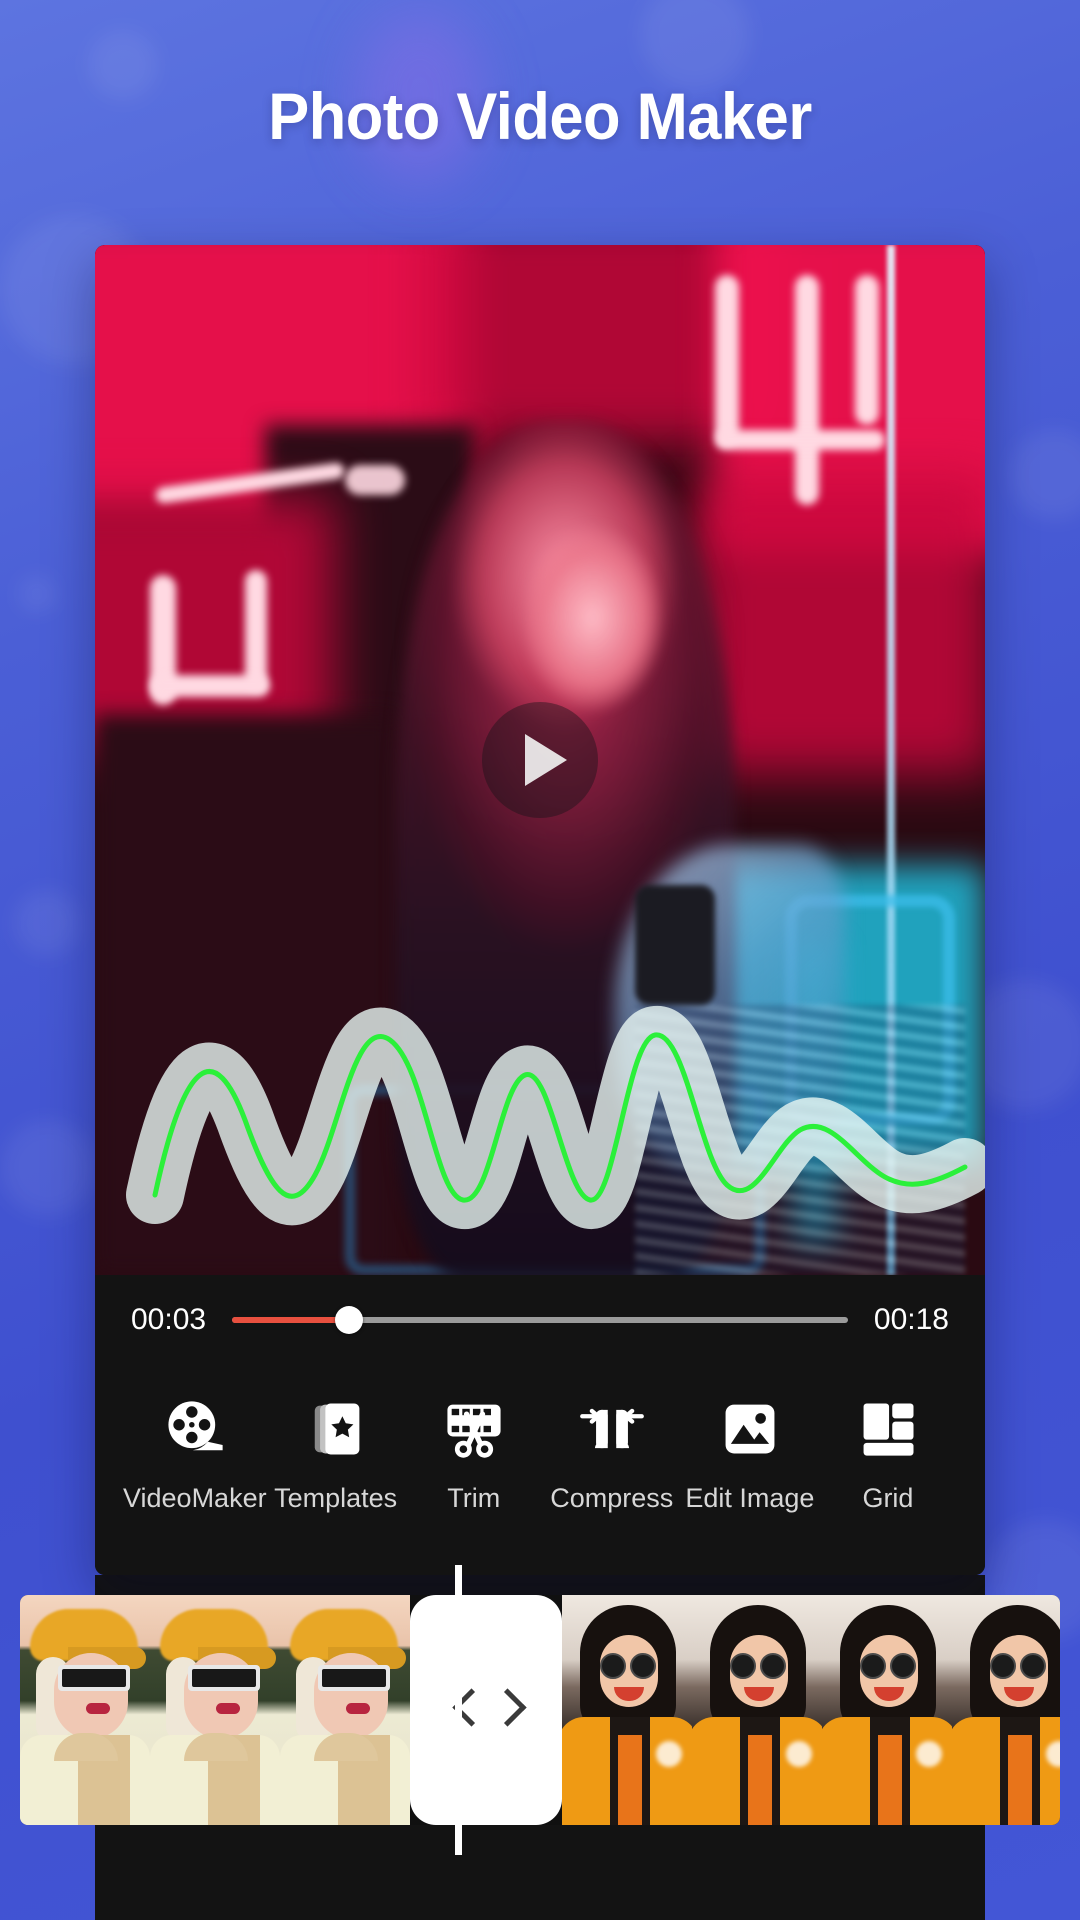  What do you see at coordinates (486, 1710) in the screenshot?
I see `filmstrip-nav-left` at bounding box center [486, 1710].